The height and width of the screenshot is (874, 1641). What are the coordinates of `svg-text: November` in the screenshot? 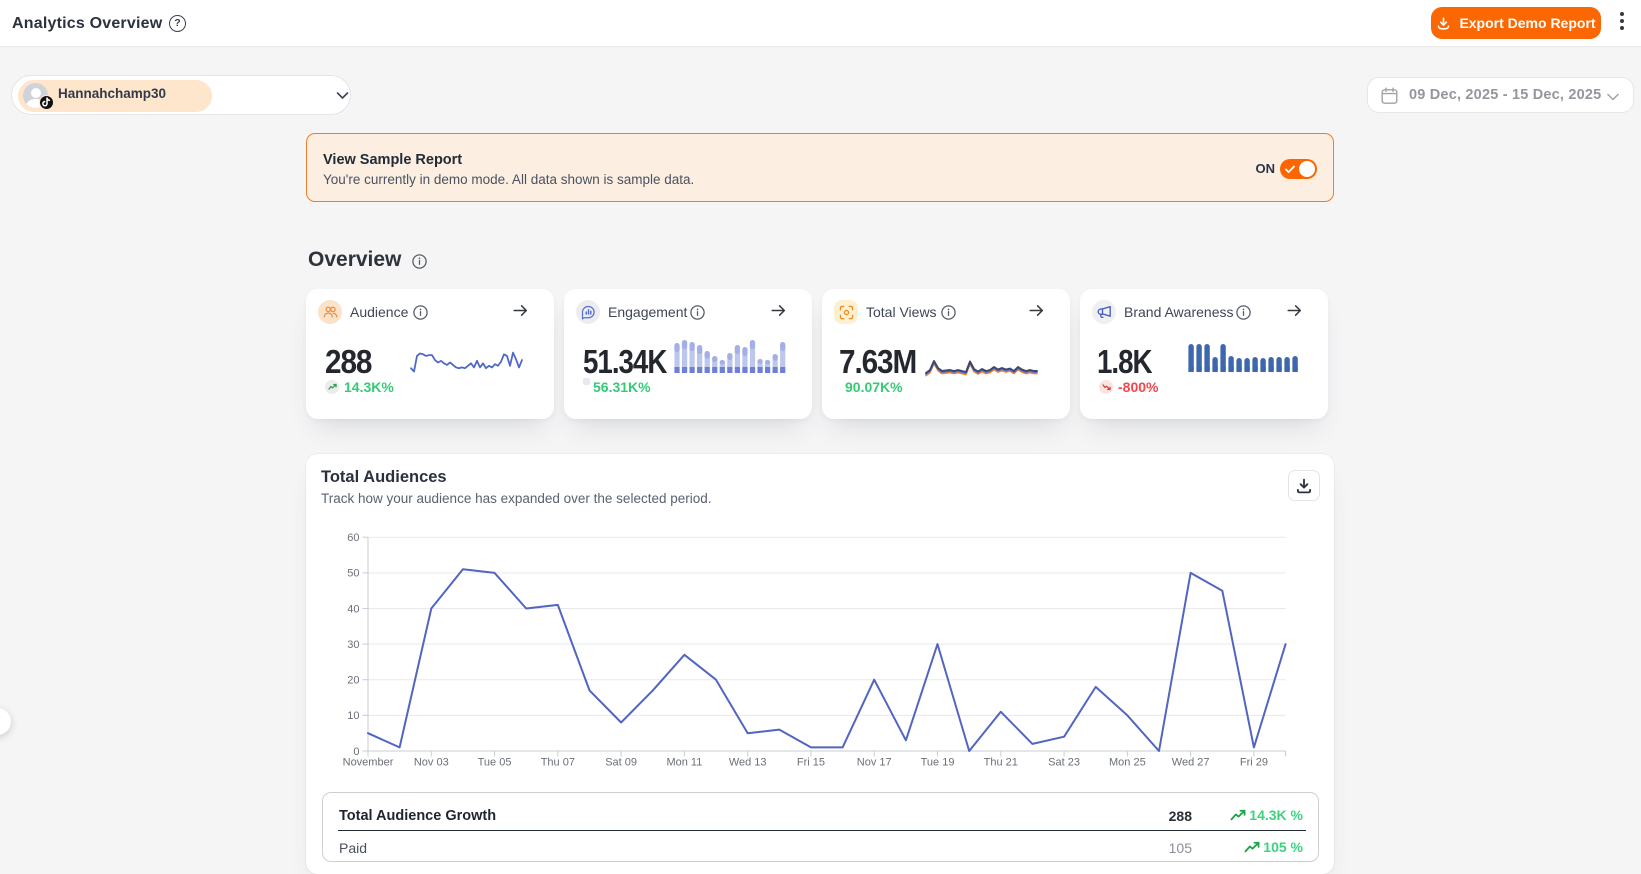 It's located at (368, 763).